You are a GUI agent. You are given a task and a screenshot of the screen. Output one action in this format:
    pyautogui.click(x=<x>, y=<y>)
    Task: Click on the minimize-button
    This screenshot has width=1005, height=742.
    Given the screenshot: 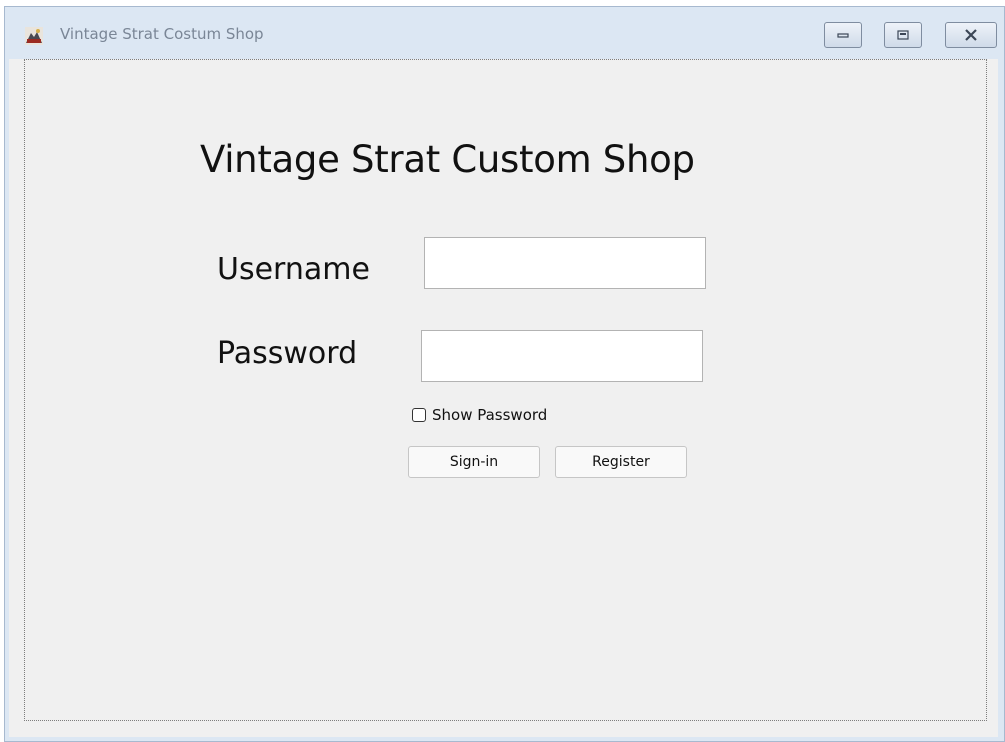 What is the action you would take?
    pyautogui.click(x=843, y=35)
    